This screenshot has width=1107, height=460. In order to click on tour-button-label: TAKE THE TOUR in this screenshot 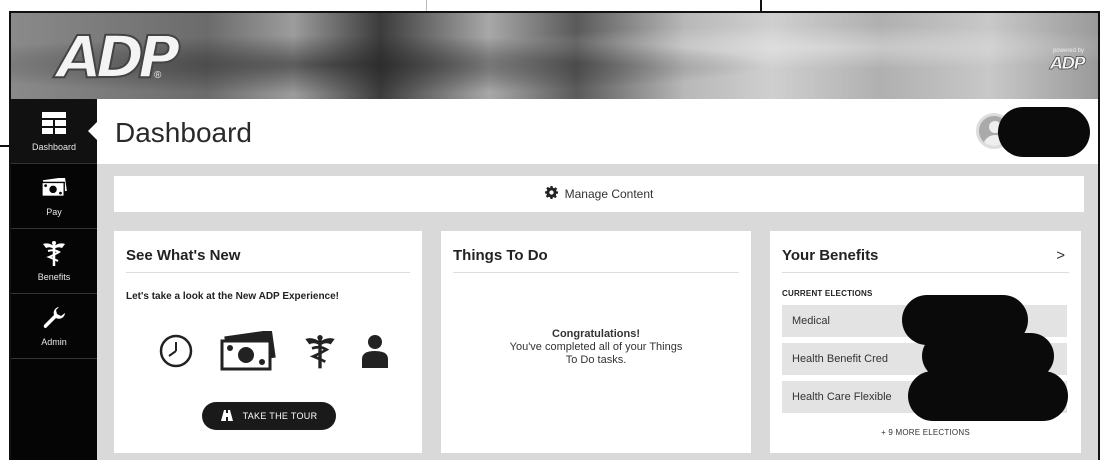, I will do `click(280, 416)`.